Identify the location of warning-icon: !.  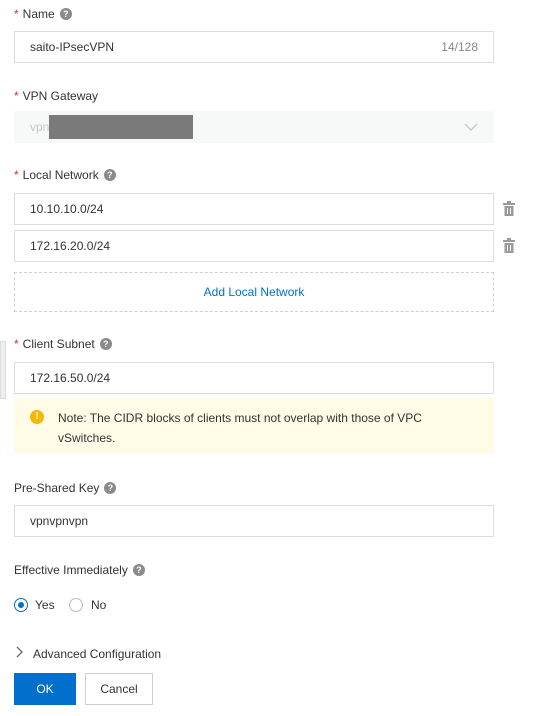
(37, 417).